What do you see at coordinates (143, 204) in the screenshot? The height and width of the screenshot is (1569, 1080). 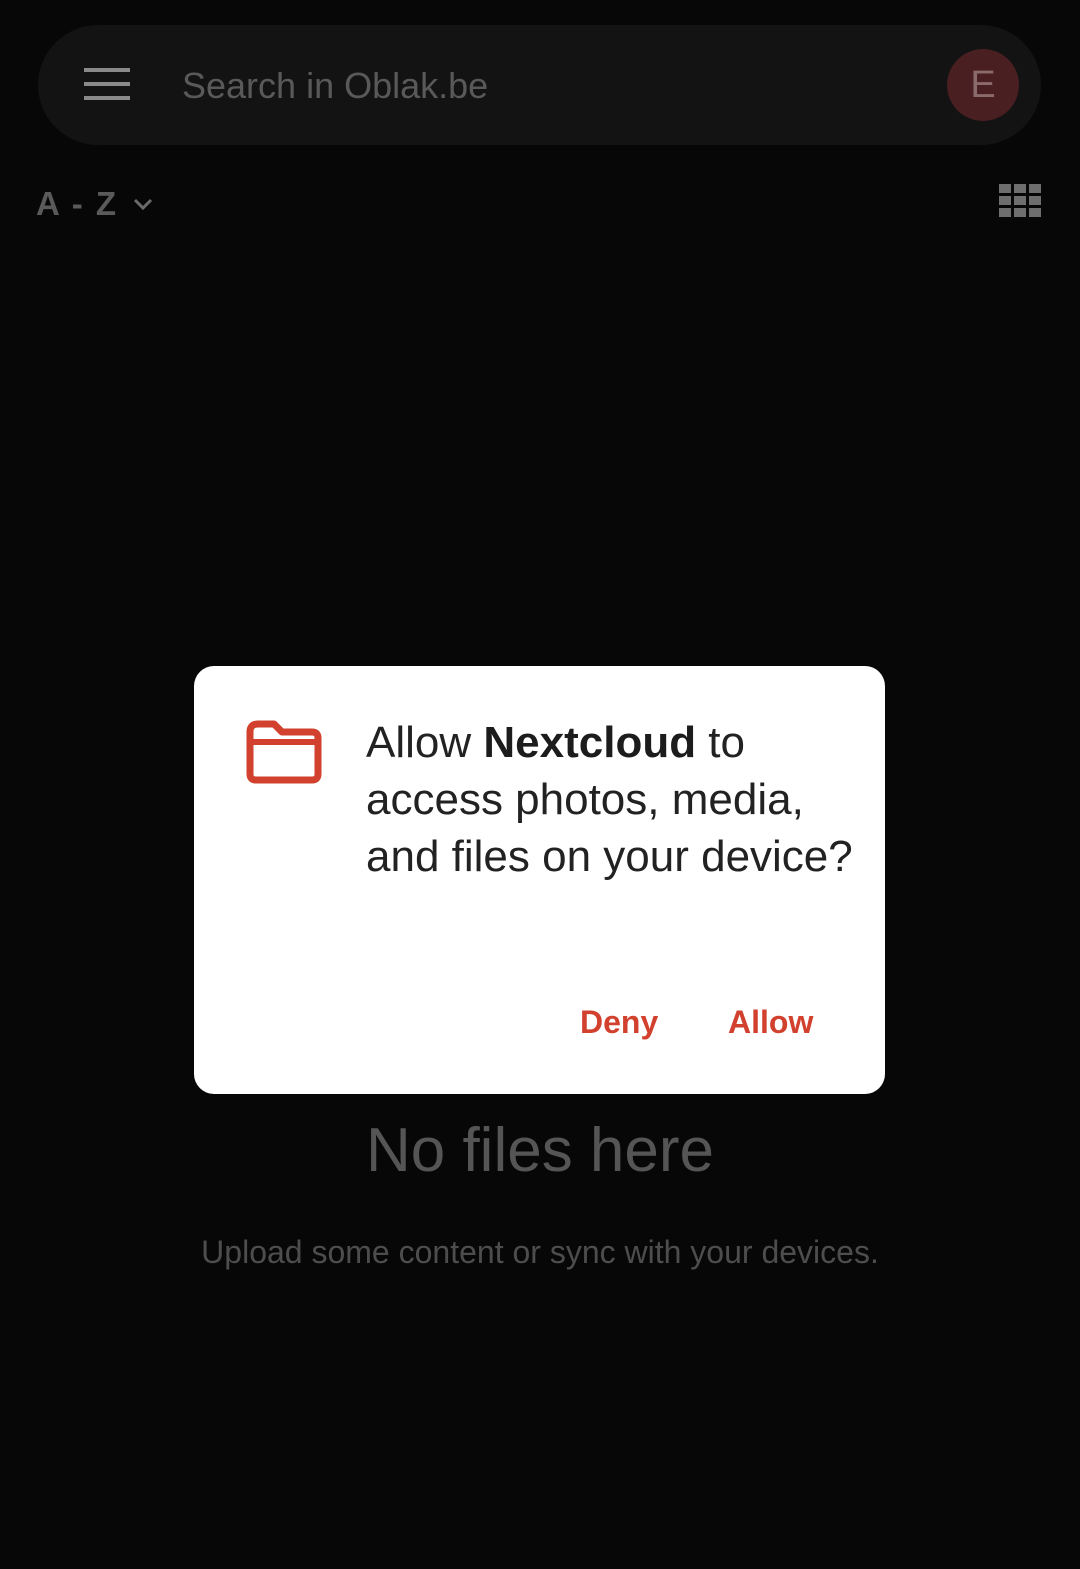 I see `chevron-down-icon` at bounding box center [143, 204].